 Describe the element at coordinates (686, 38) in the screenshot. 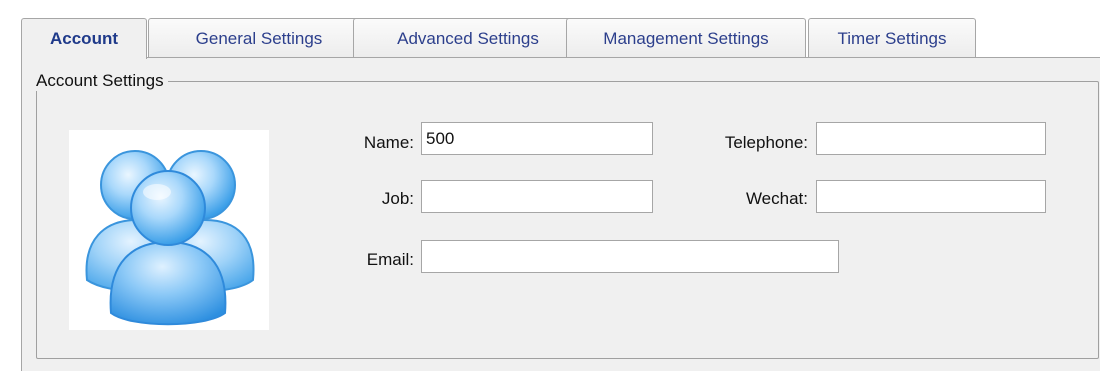

I see `tab-management-settings: Management Settings` at that location.